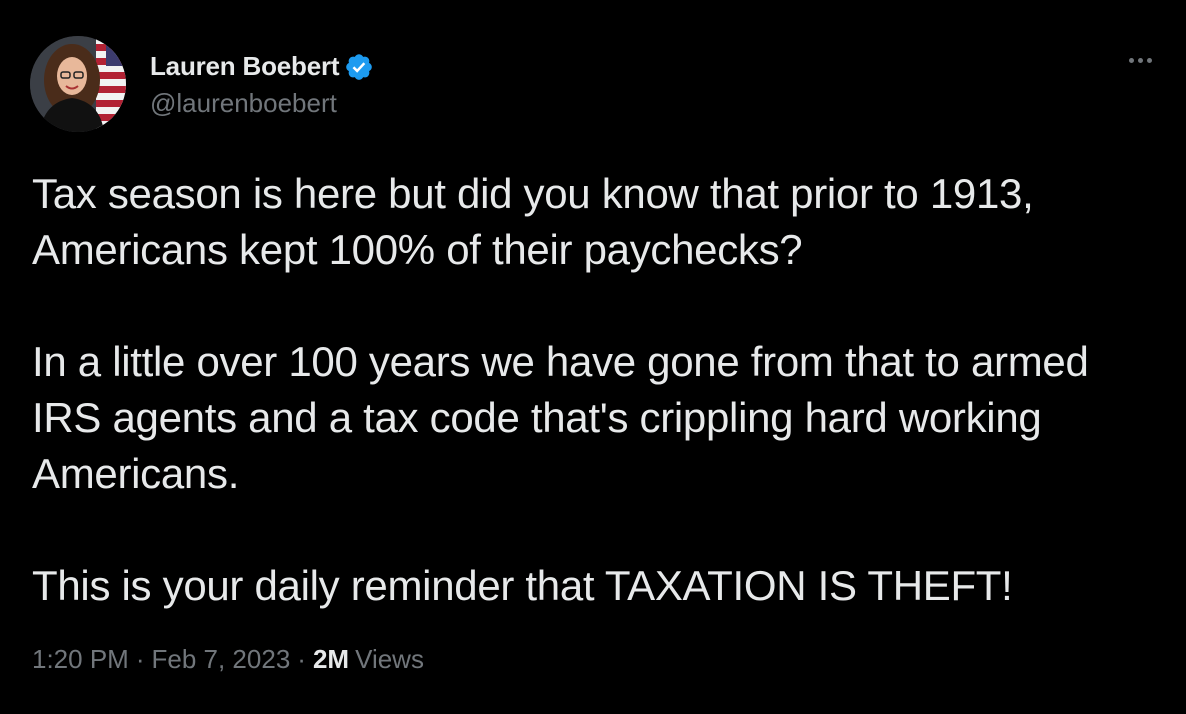  I want to click on name-row: Lauren Boebert, so click(262, 67).